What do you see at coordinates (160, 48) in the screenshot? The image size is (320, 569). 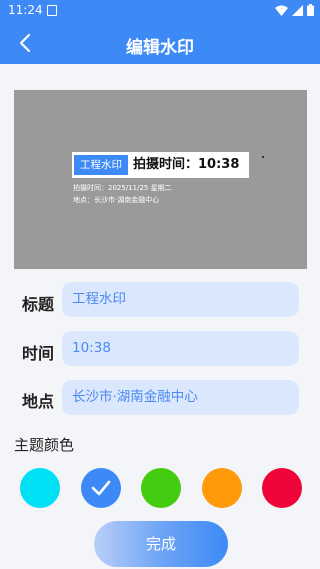 I see `page-title: 编辑水印` at bounding box center [160, 48].